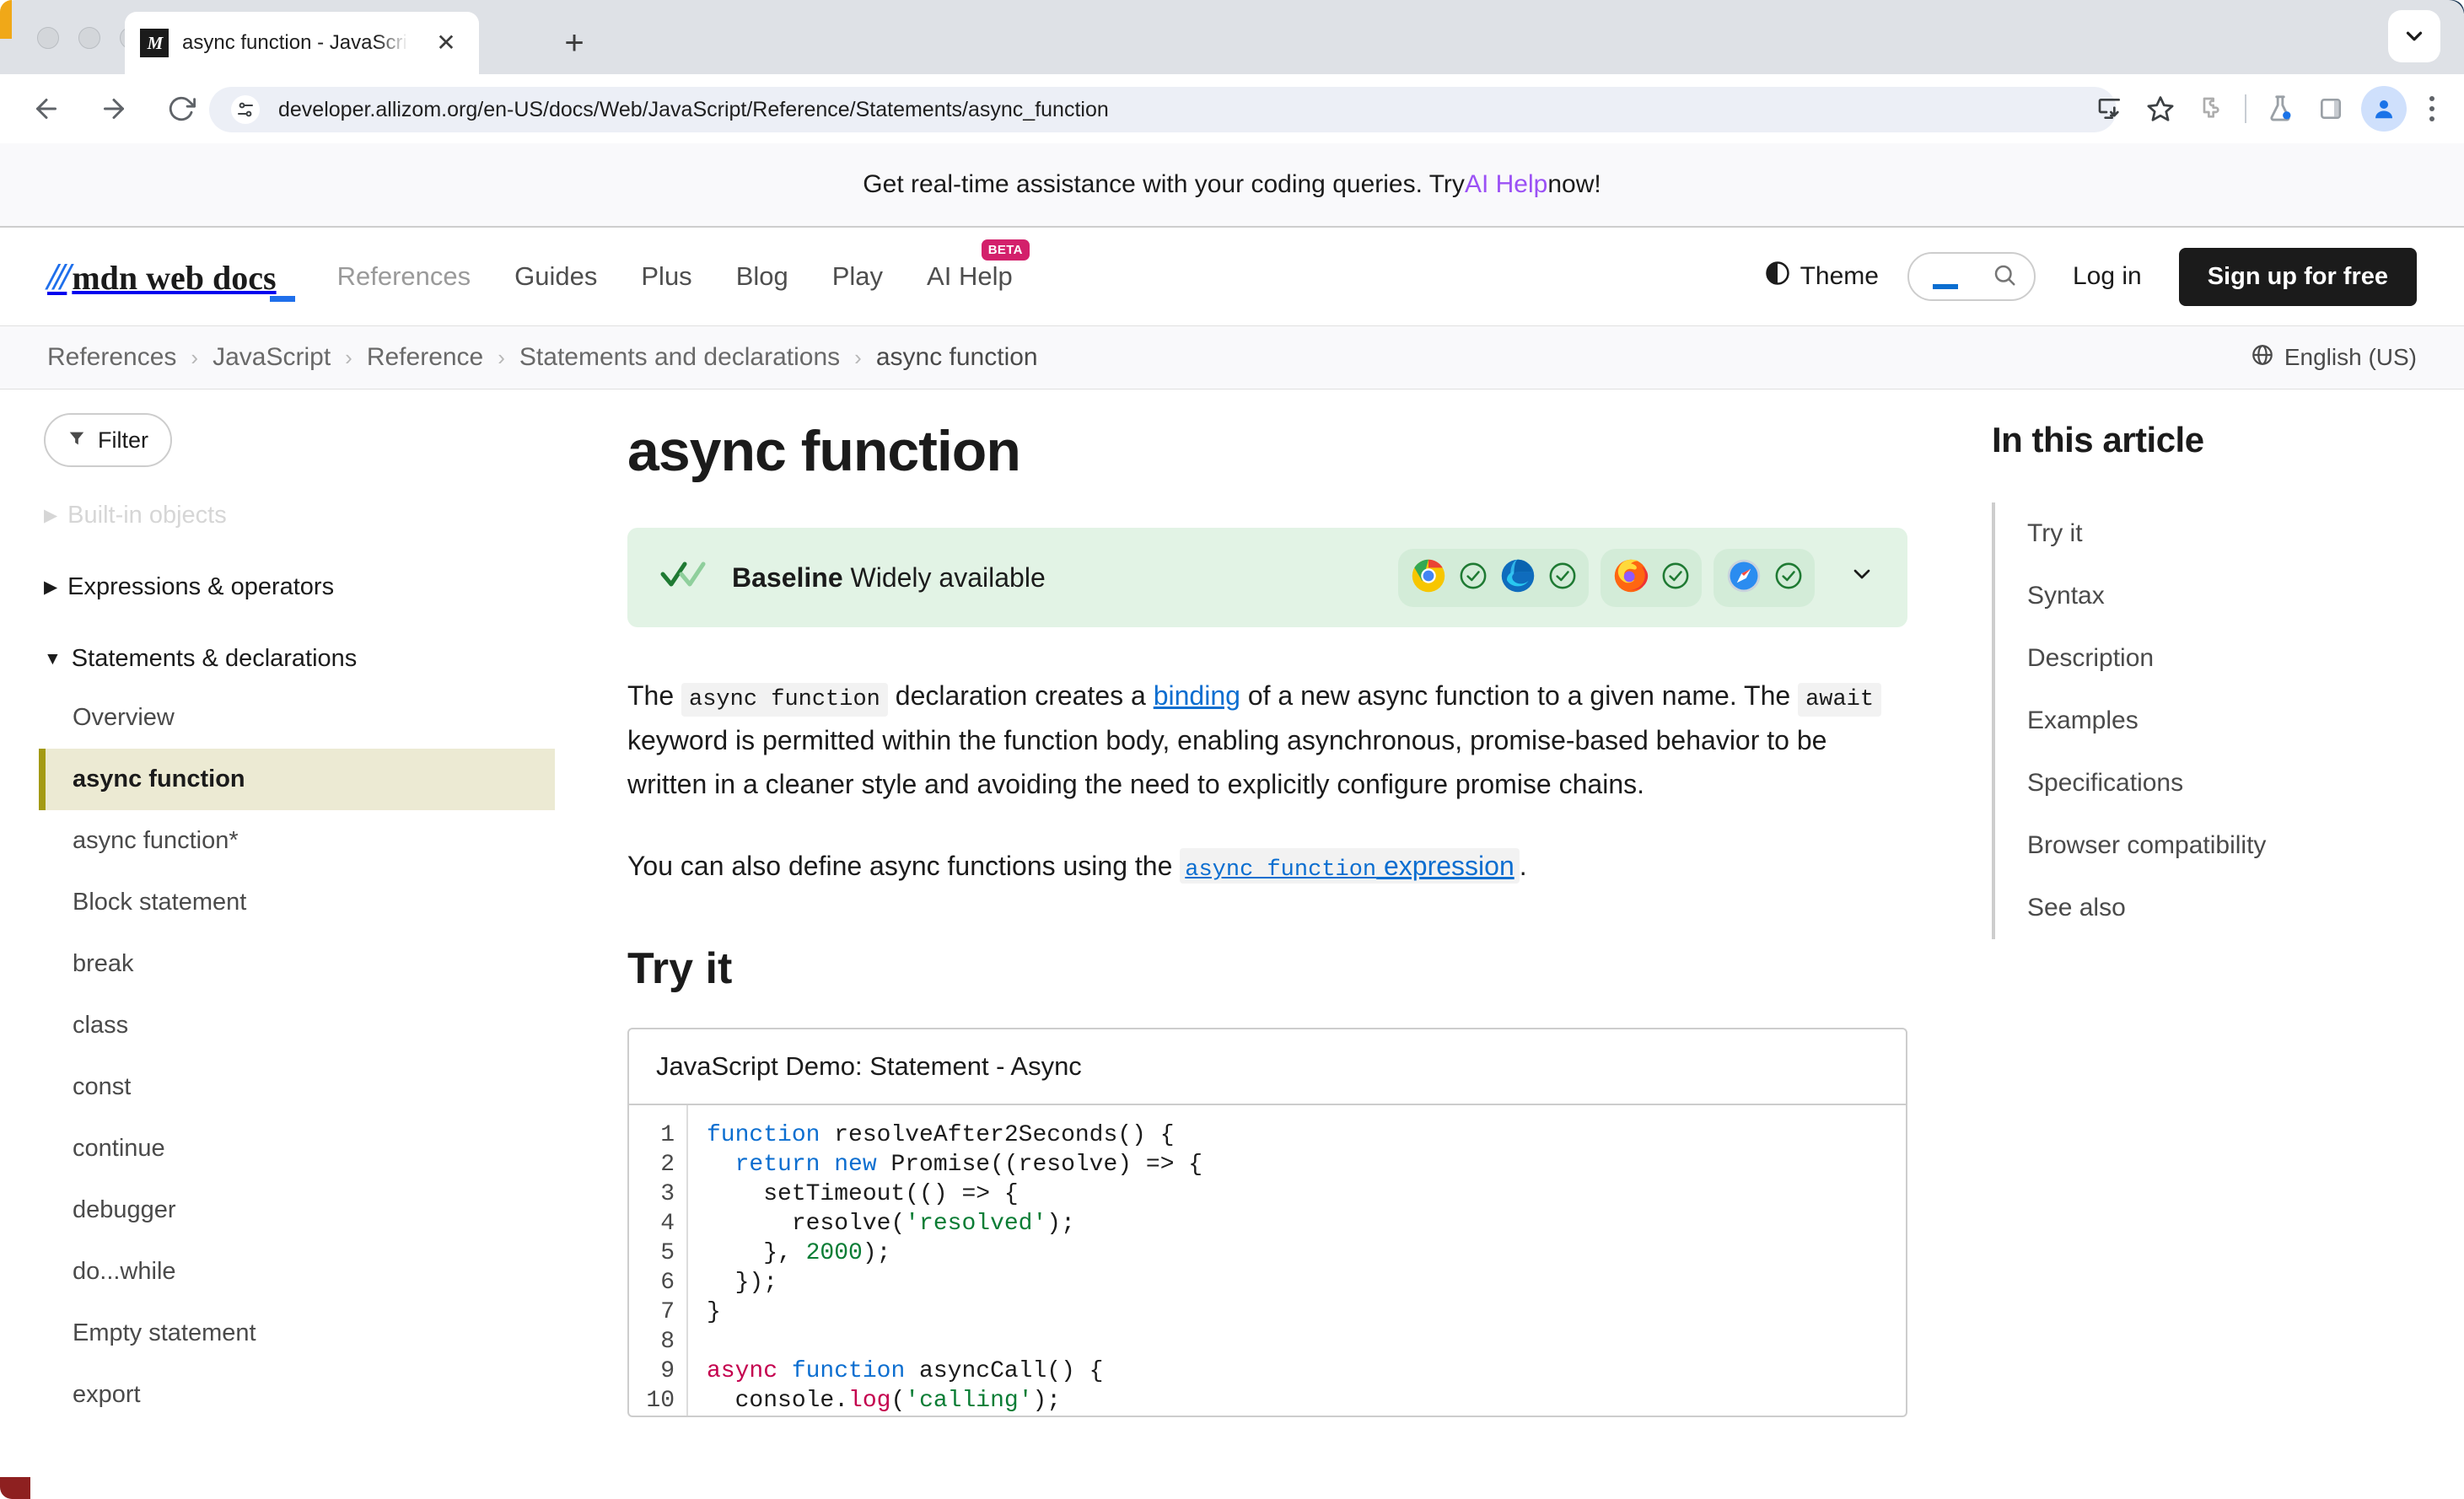 The height and width of the screenshot is (1499, 2464). What do you see at coordinates (679, 357) in the screenshot?
I see `breadcrumb-item-statements: Statements and declarations` at bounding box center [679, 357].